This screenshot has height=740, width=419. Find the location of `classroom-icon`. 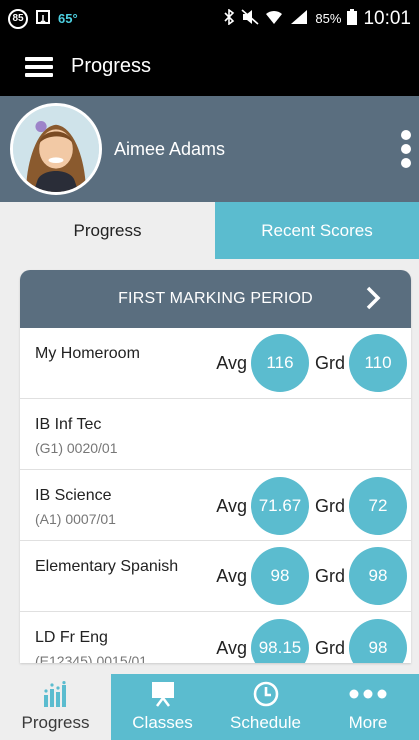

classroom-icon is located at coordinates (163, 694).